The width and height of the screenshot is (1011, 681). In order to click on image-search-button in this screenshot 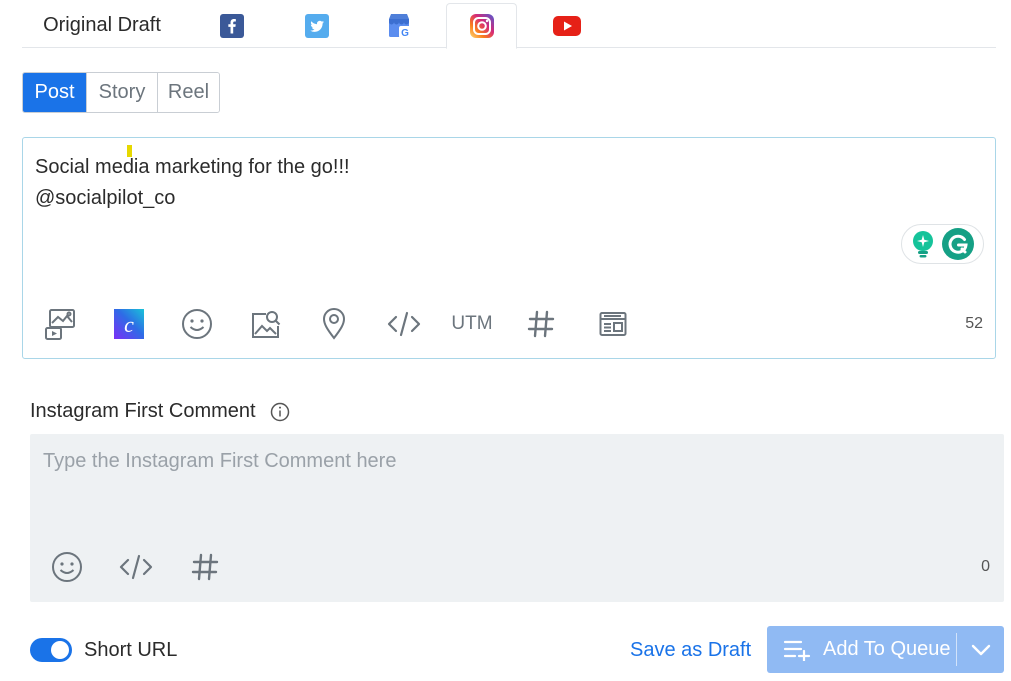, I will do `click(266, 324)`.